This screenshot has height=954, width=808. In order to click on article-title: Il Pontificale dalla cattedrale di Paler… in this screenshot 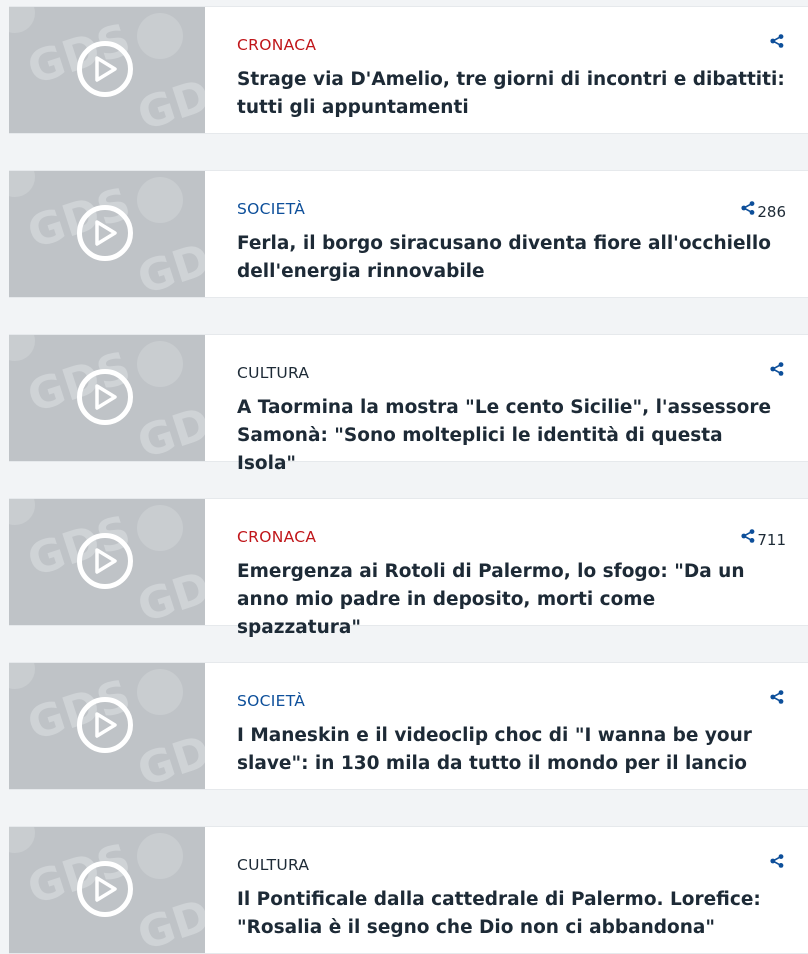, I will do `click(511, 914)`.